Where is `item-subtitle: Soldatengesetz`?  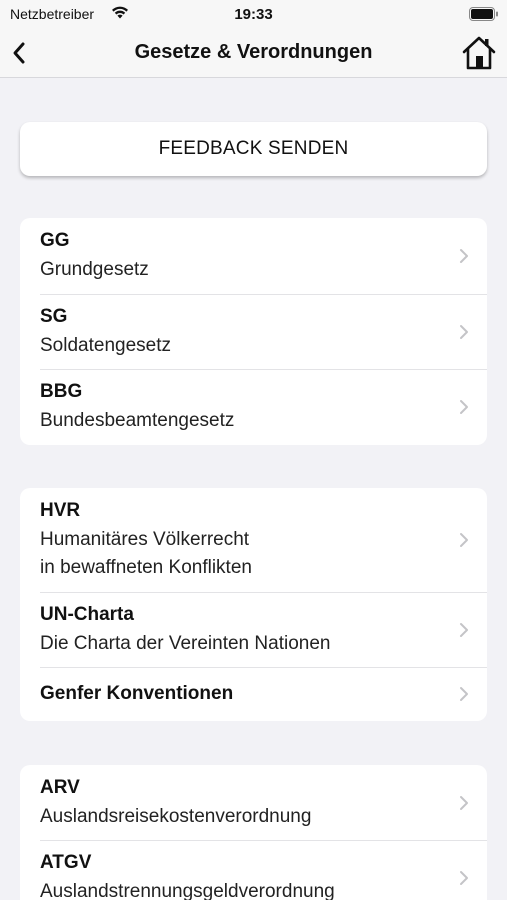 item-subtitle: Soldatengesetz is located at coordinates (105, 345).